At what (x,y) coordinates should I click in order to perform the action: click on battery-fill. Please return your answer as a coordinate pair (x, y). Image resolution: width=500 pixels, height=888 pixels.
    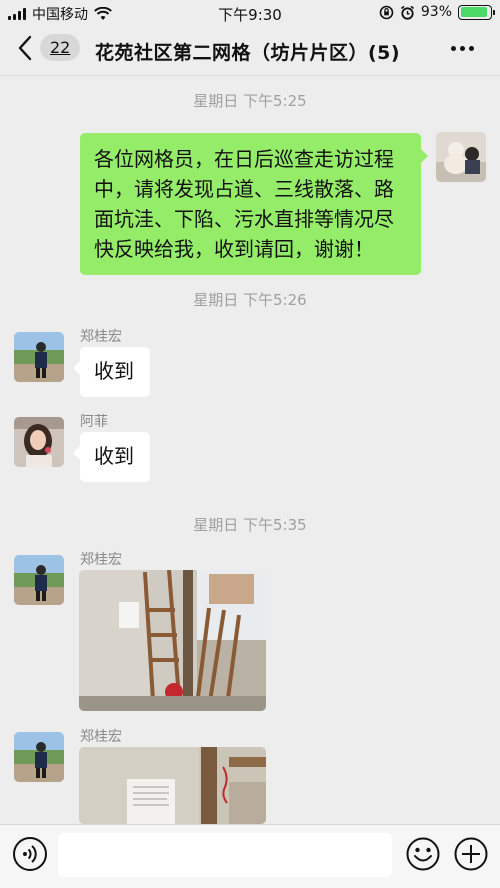
    Looking at the image, I should click on (474, 12).